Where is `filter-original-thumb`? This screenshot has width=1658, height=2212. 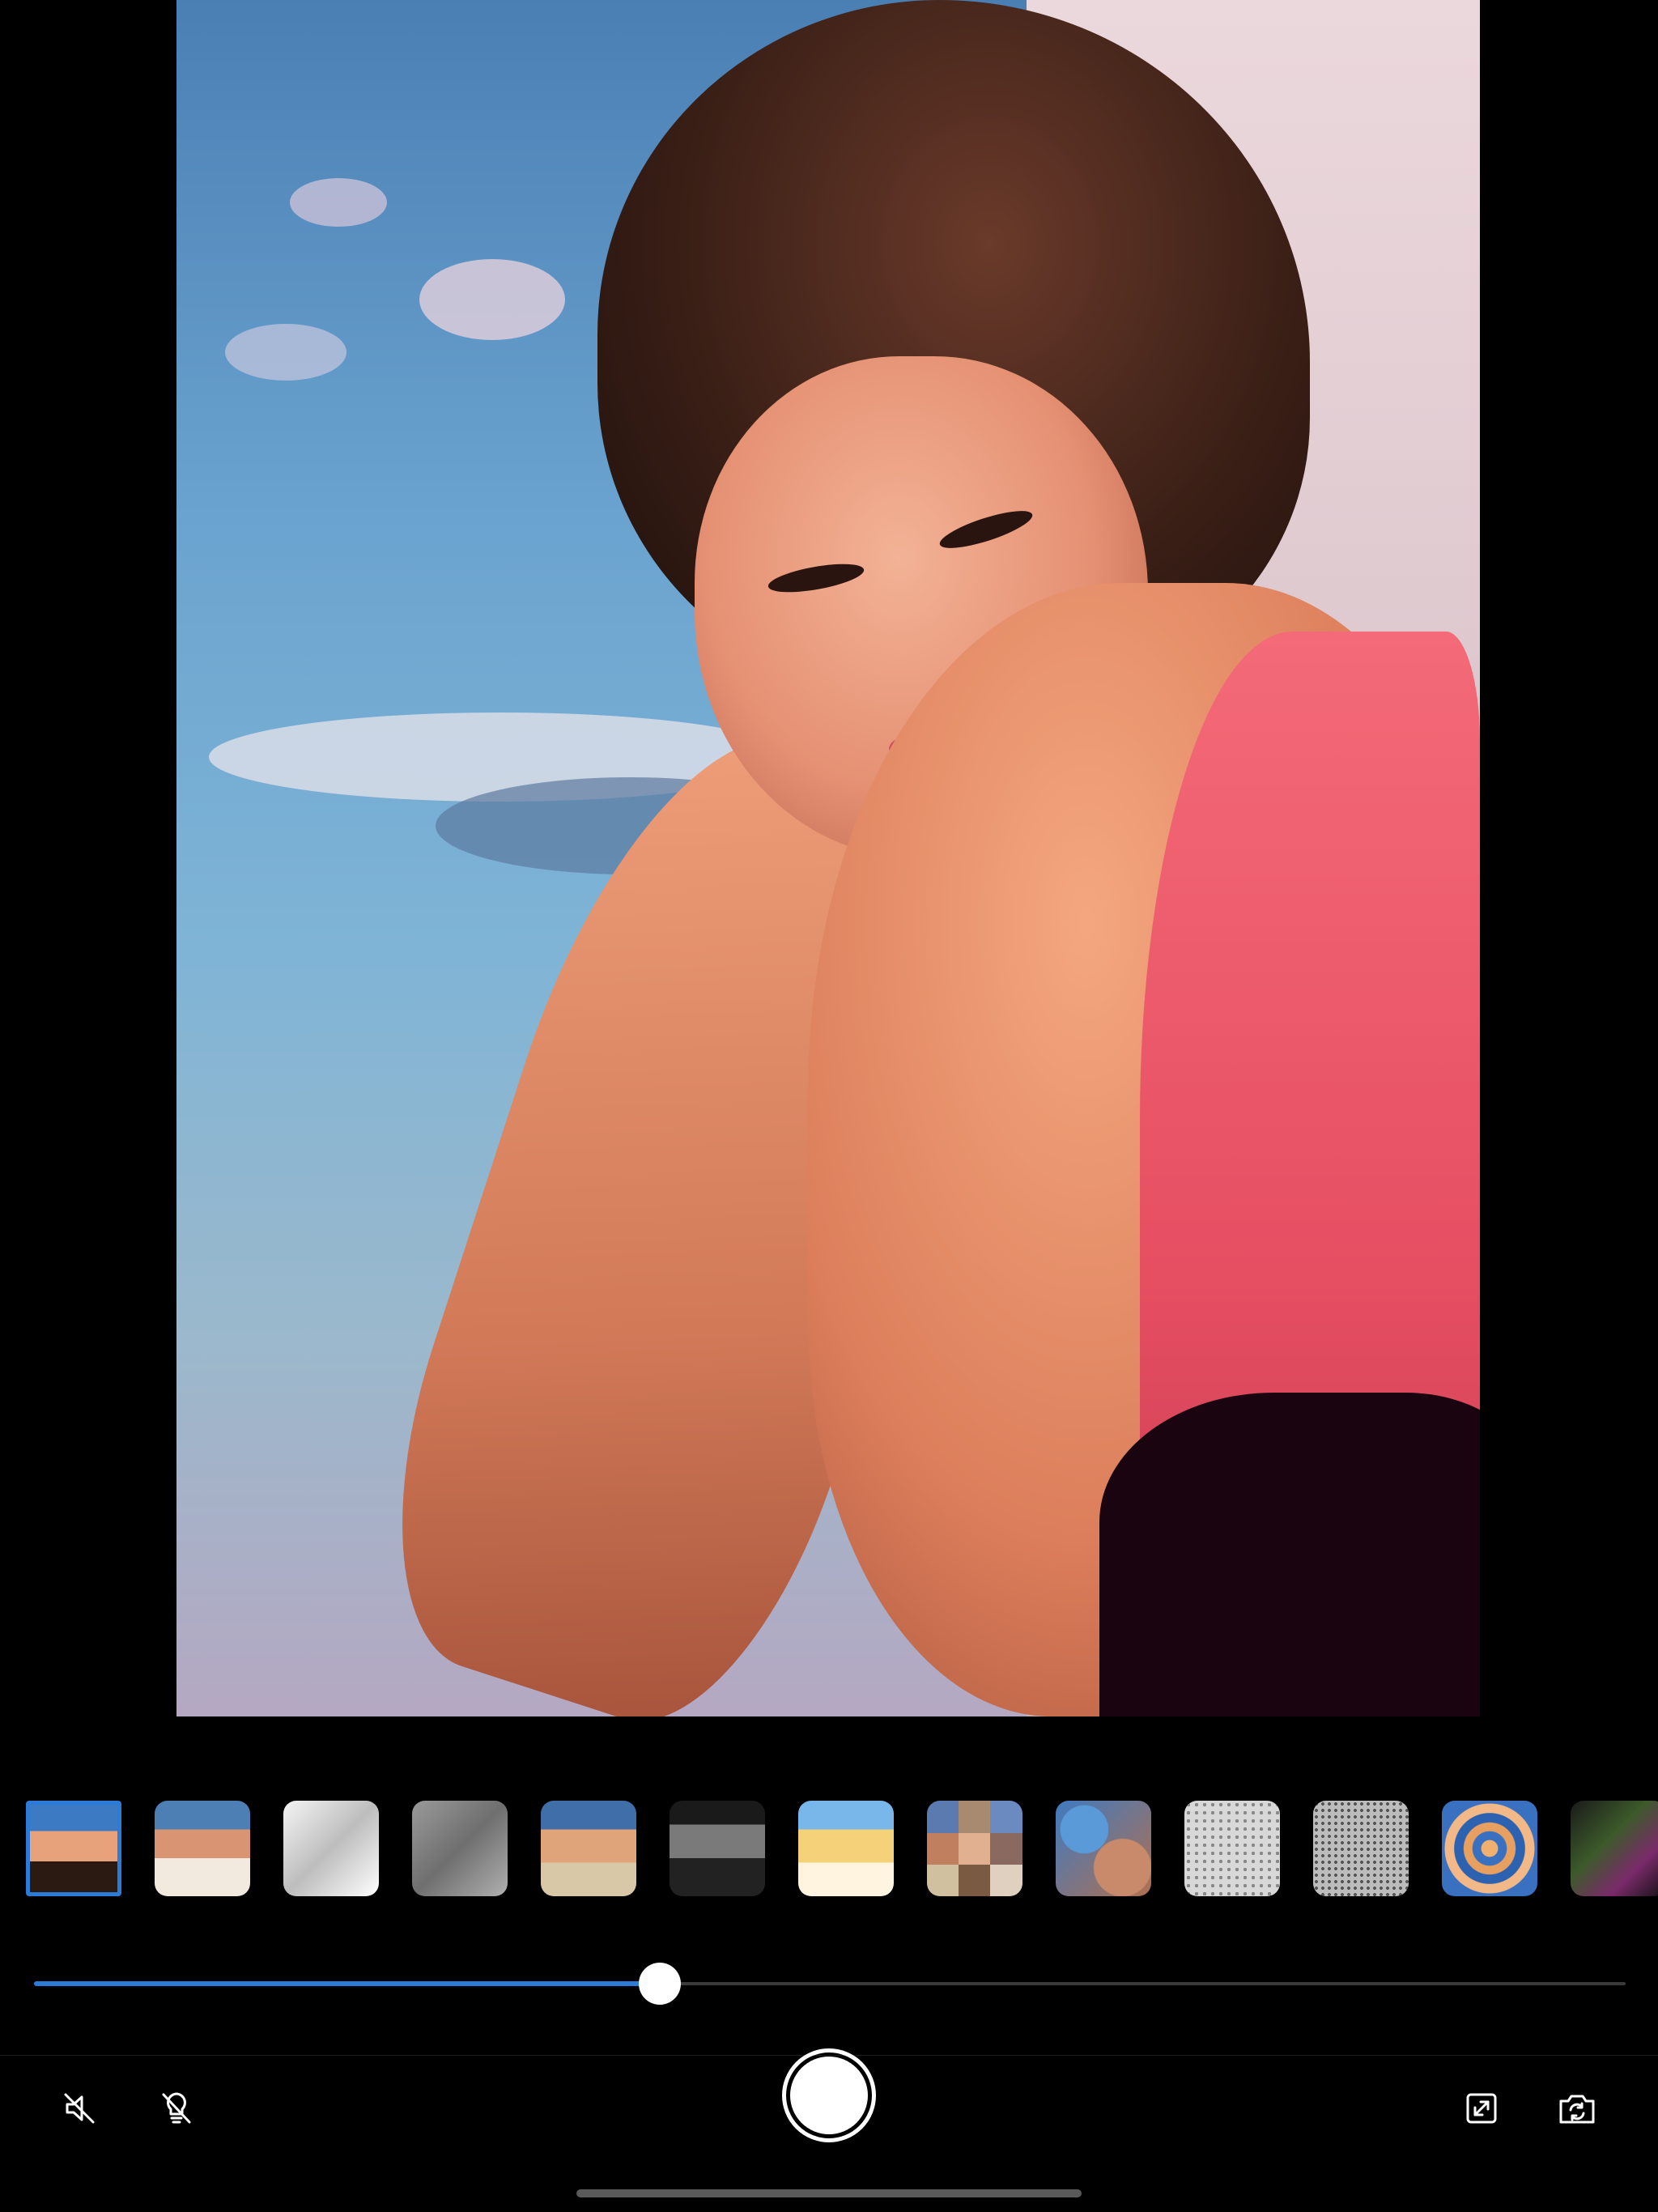 filter-original-thumb is located at coordinates (202, 1848).